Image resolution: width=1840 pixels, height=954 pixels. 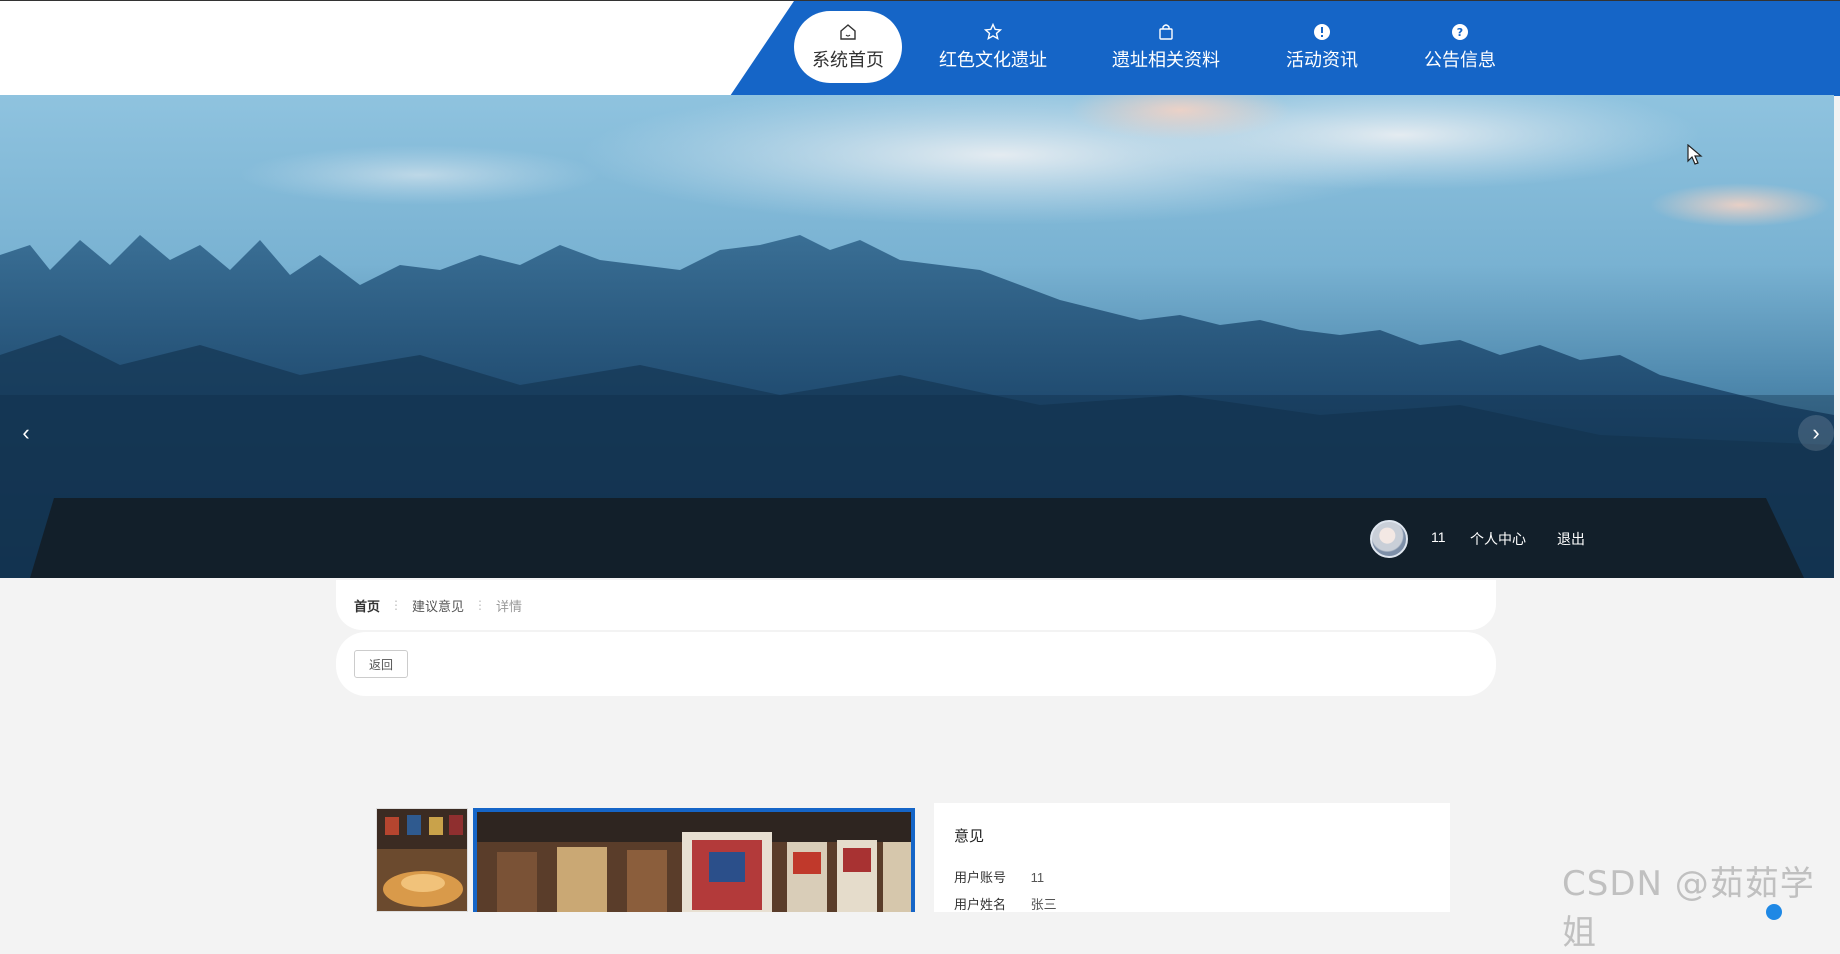 I want to click on carousel-prev-arrow: ‹, so click(x=26, y=433).